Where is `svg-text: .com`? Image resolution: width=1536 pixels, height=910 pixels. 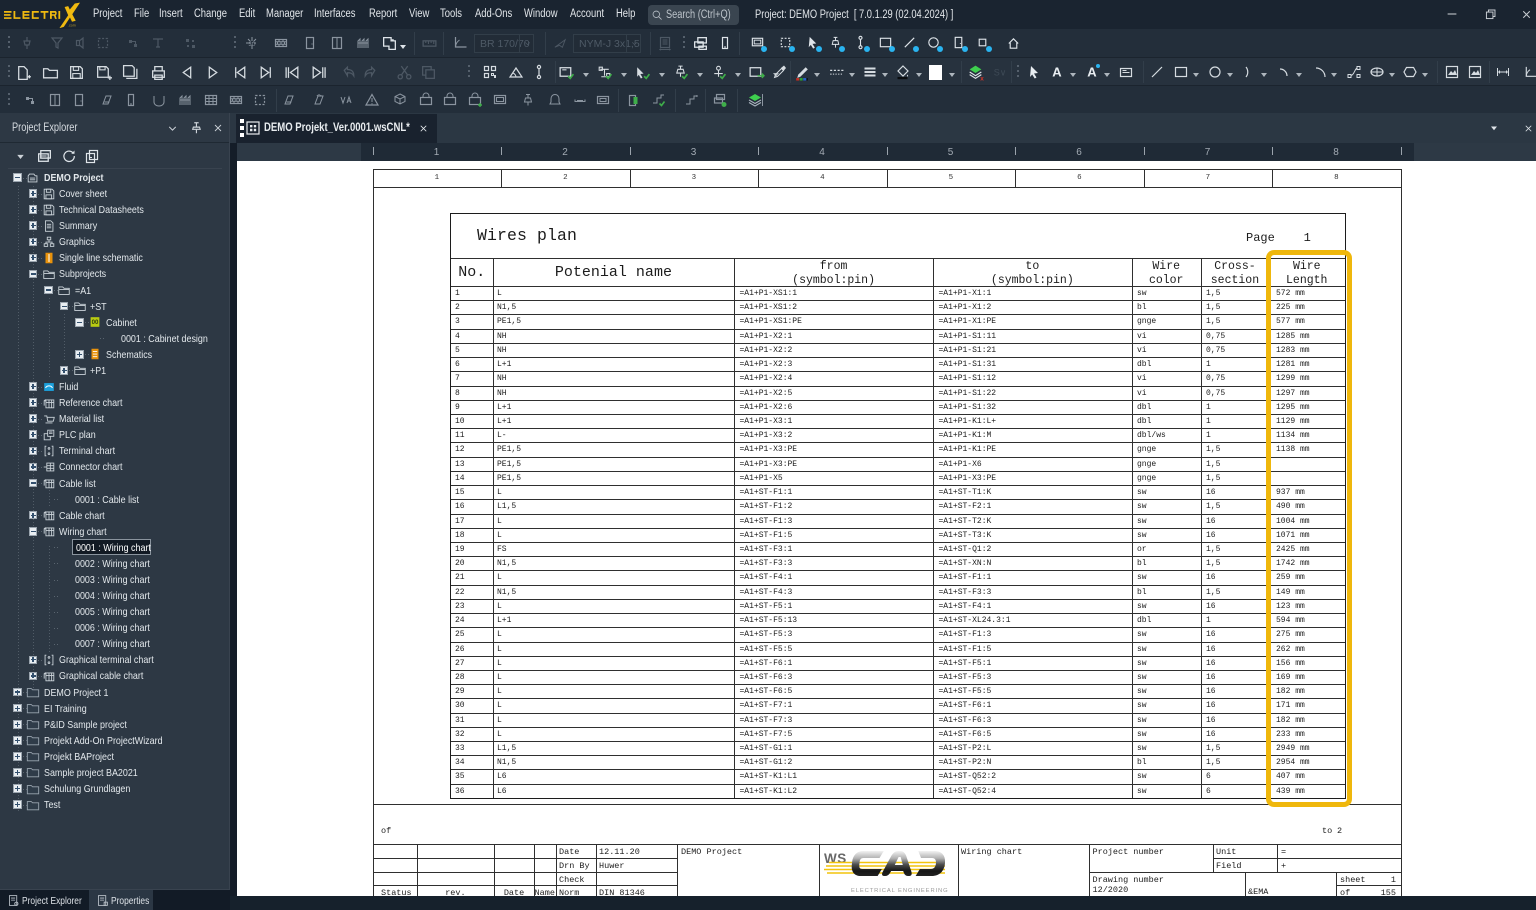
svg-text: .com is located at coordinates (72, 26).